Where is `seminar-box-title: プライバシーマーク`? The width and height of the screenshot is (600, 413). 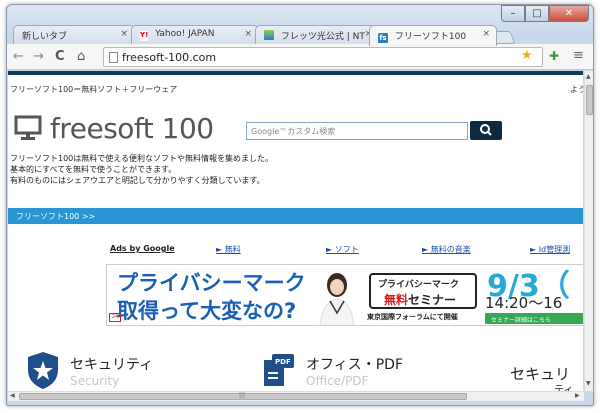
seminar-box-title: プライバシーマーク is located at coordinates (418, 285).